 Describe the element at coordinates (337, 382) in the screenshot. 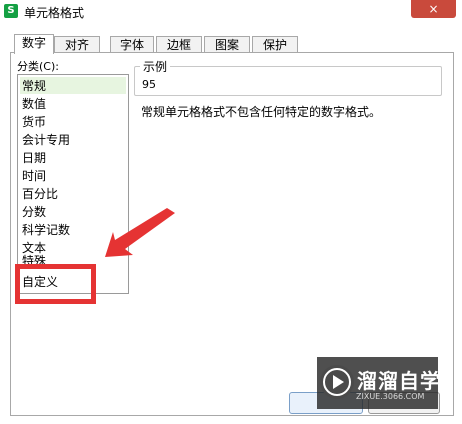

I see `watermark-logo-icon` at that location.